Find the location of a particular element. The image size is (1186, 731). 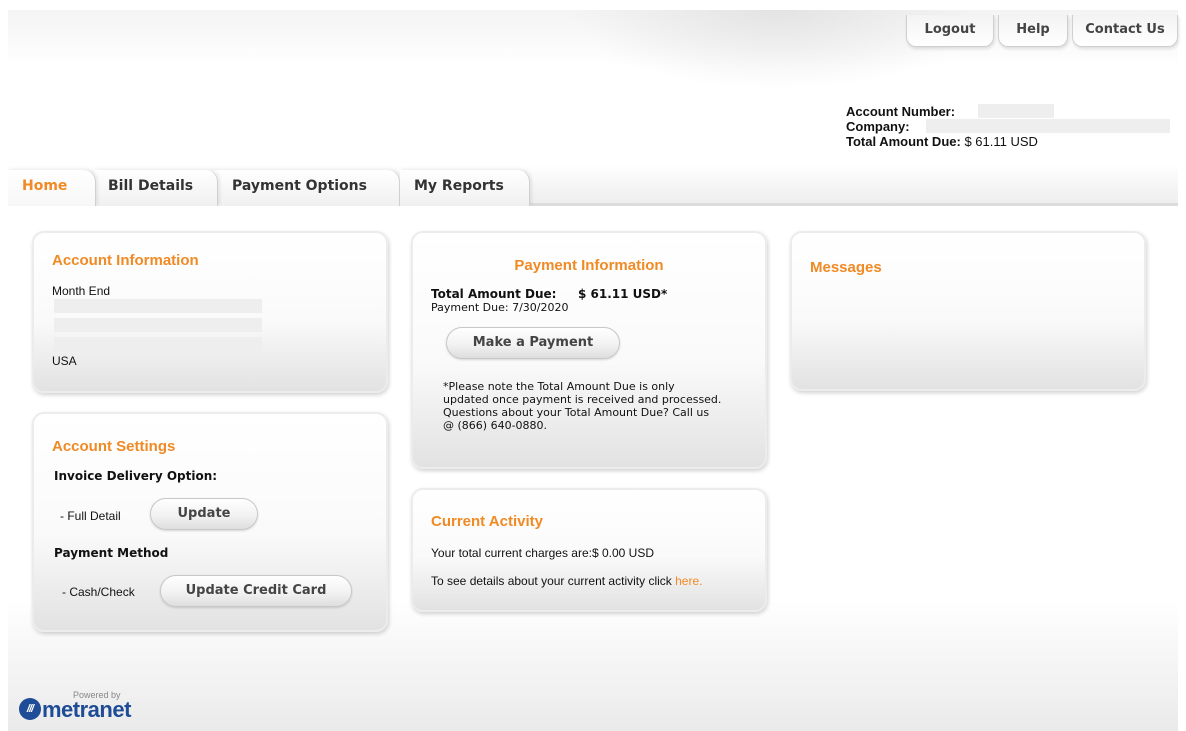

account-settings-title: Account Settings is located at coordinates (114, 446).